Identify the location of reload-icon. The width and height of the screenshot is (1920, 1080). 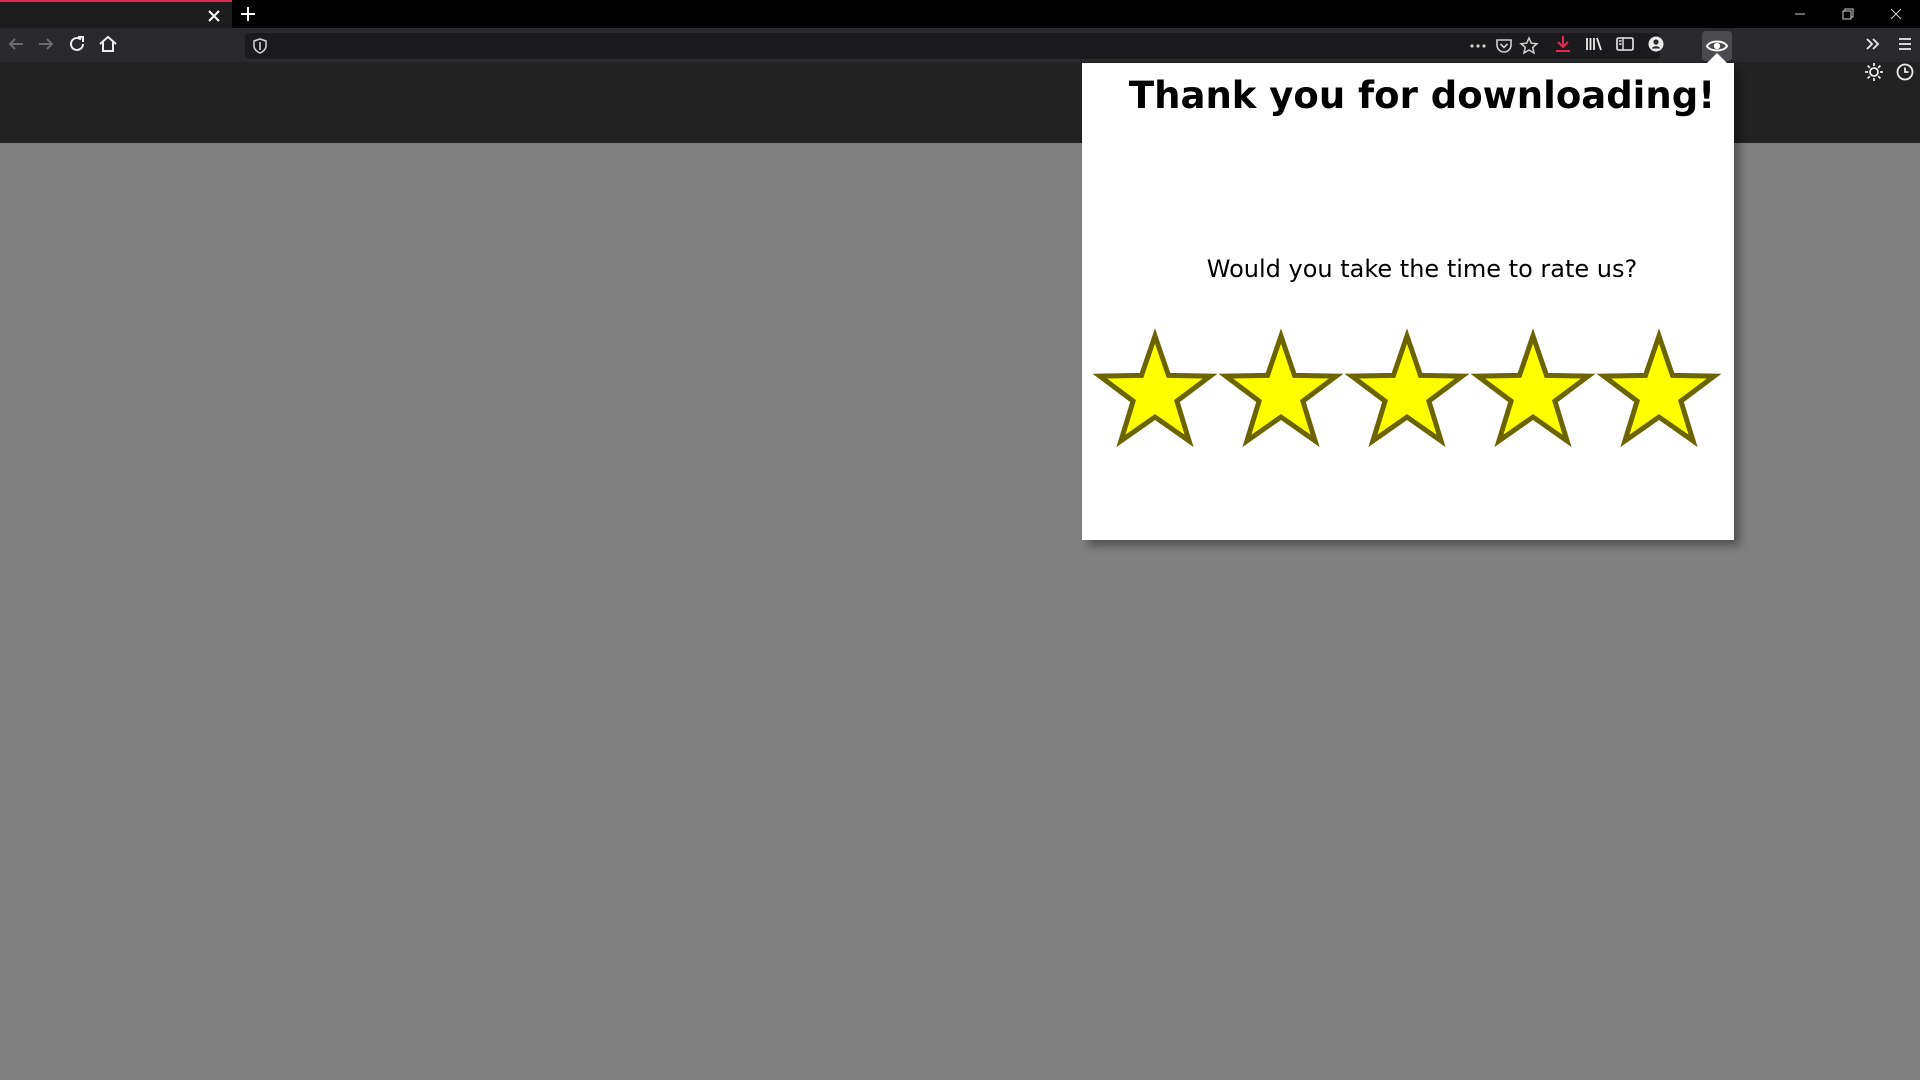
(77, 44).